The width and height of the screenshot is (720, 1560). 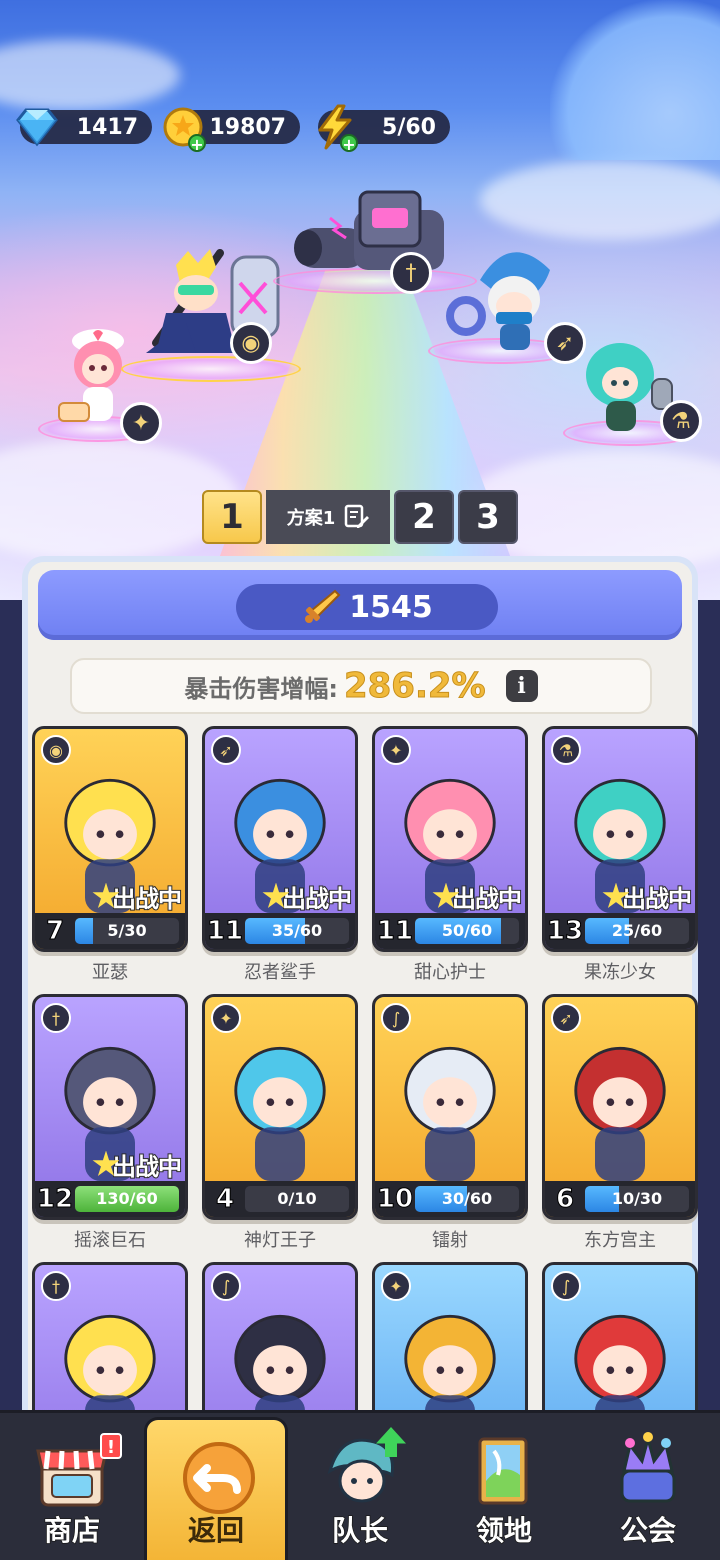 I want to click on crit-damage-bonus: 暴击伤害增幅: 286.2% i, so click(x=361, y=686).